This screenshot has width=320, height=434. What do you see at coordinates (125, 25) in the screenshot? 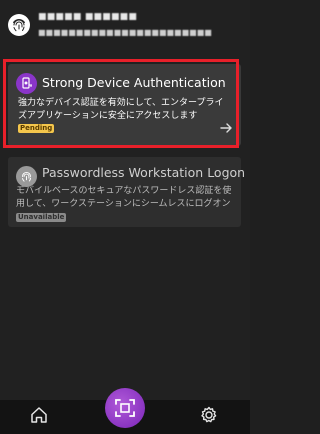
I see `profile-header: ■■■■■ ■■■■■■ ■■■■■■■■■■■■■■■■■■■■■■■` at bounding box center [125, 25].